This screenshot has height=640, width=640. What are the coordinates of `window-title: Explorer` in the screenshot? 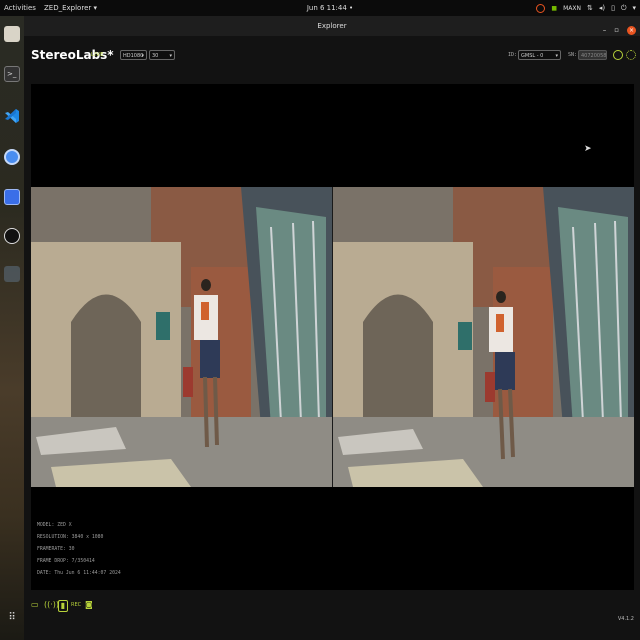 It's located at (332, 26).